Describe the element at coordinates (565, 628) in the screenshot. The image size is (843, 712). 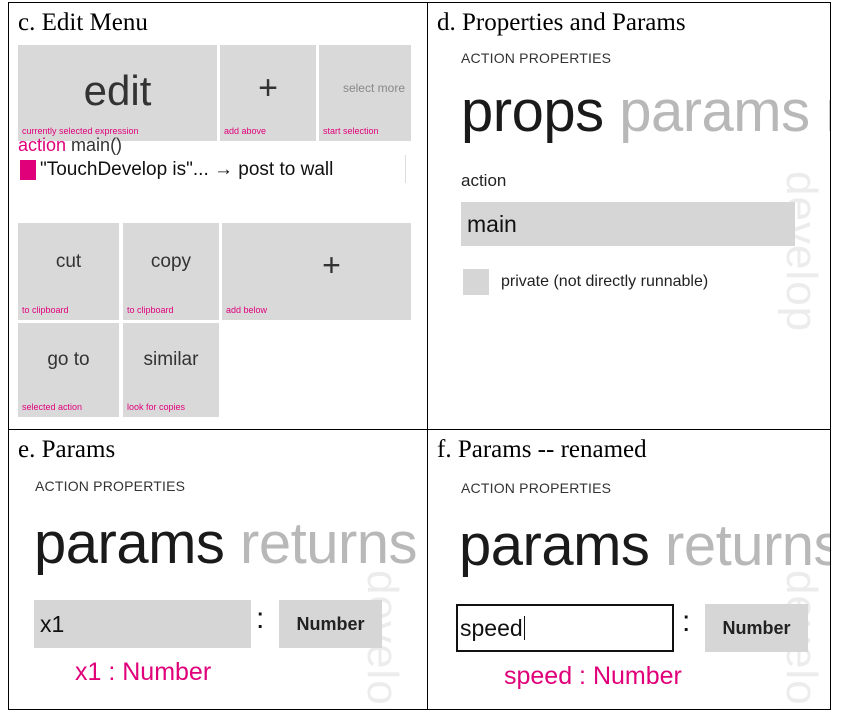
I see `param-name-input: speed` at that location.